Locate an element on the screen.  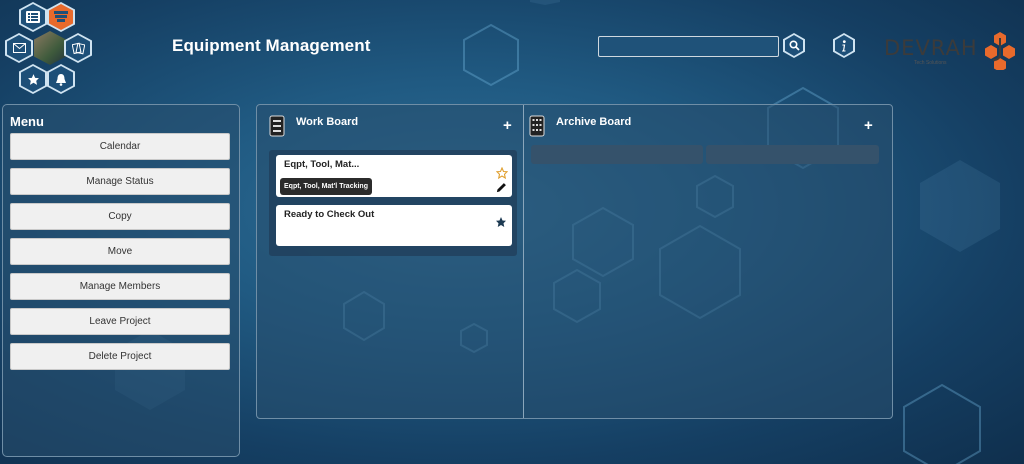
favorites-button is located at coordinates (33, 79).